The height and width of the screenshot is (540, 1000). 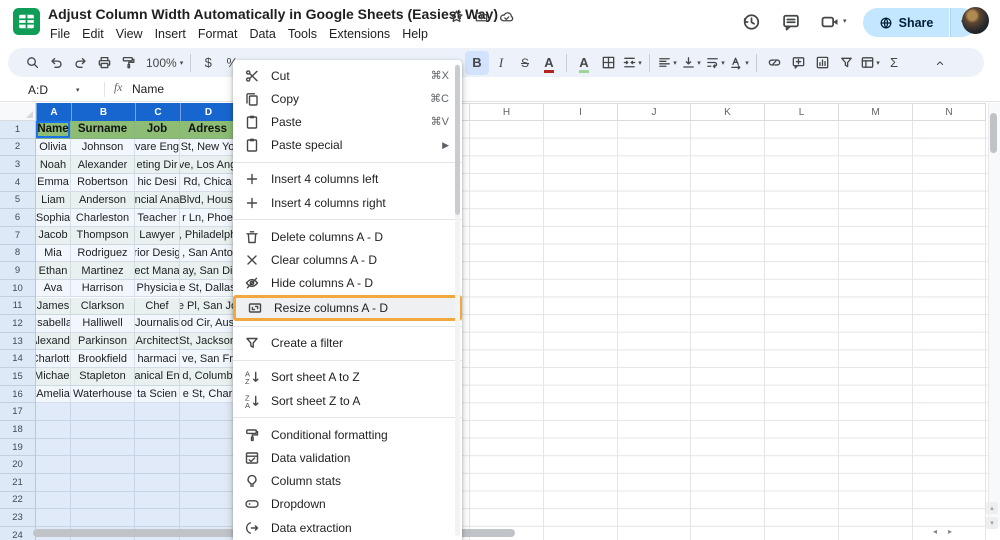 I want to click on menu-item-paste: Paste ⌘V, so click(x=347, y=121).